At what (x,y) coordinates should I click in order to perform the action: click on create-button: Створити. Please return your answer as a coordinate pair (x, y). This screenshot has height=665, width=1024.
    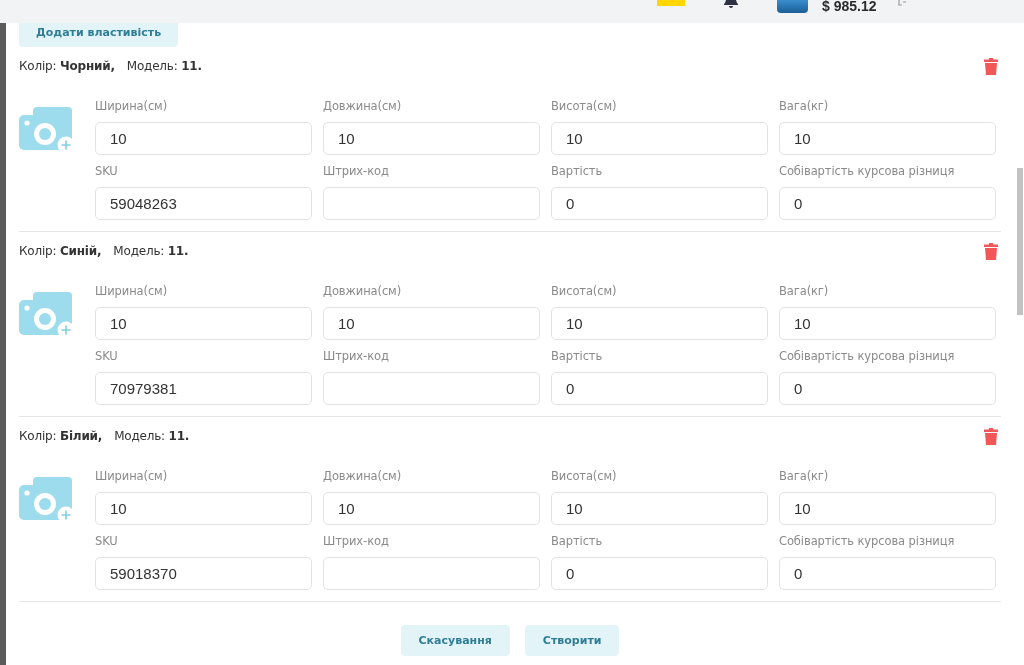
    Looking at the image, I should click on (572, 640).